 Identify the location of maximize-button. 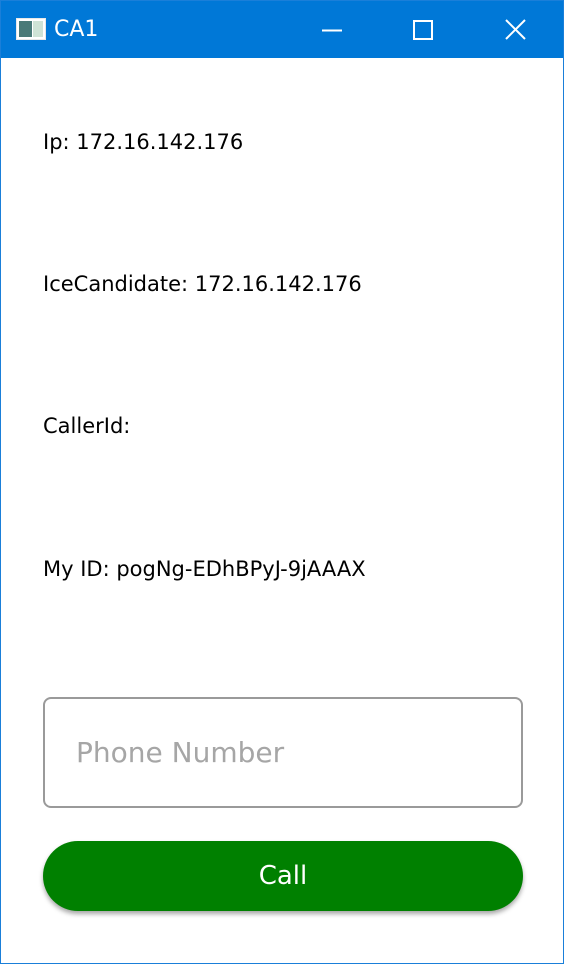
(423, 29).